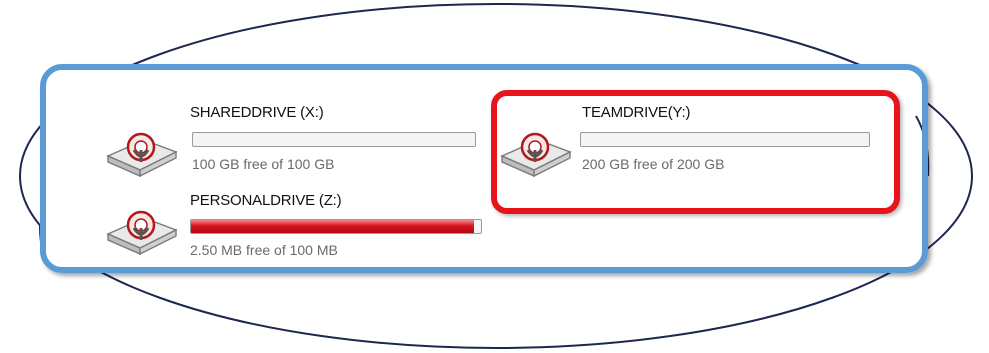 The height and width of the screenshot is (353, 989). Describe the element at coordinates (263, 164) in the screenshot. I see `drive-free-space: 100 GB free of 100 GB` at that location.